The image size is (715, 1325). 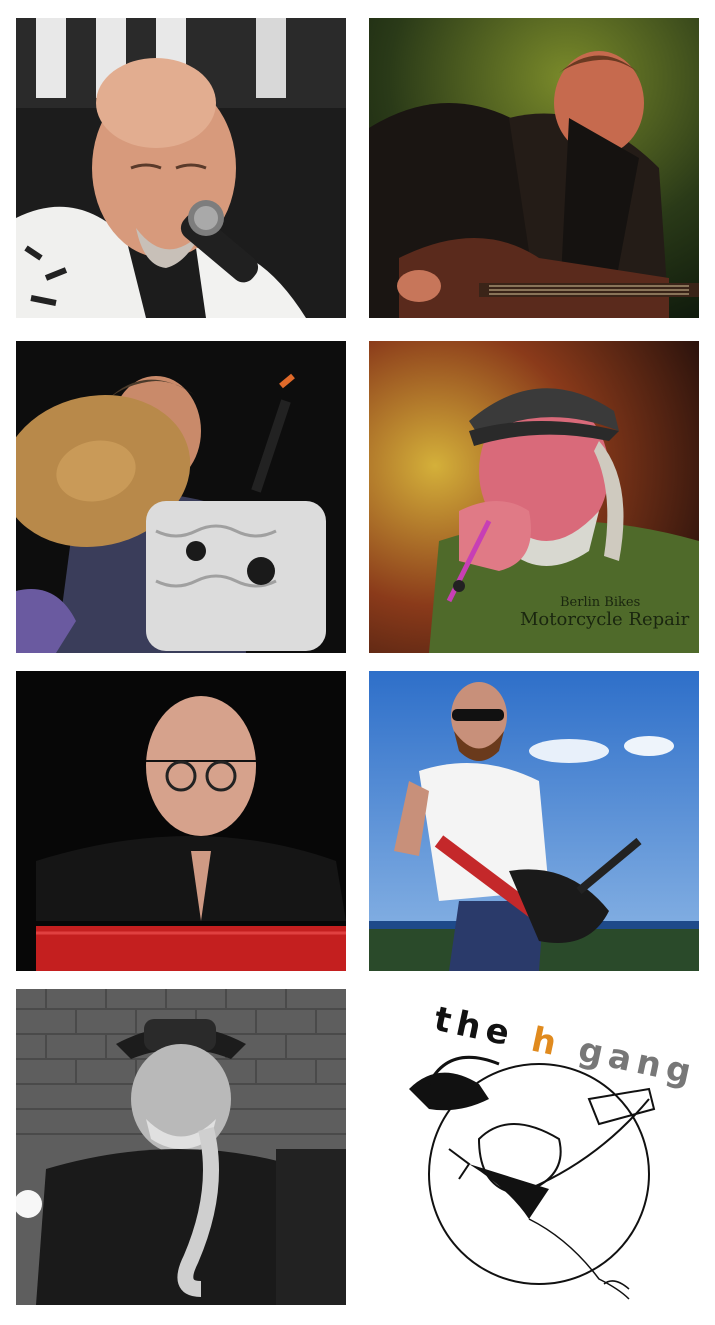 I want to click on guitarist-illustration, so click(x=534, y=168).